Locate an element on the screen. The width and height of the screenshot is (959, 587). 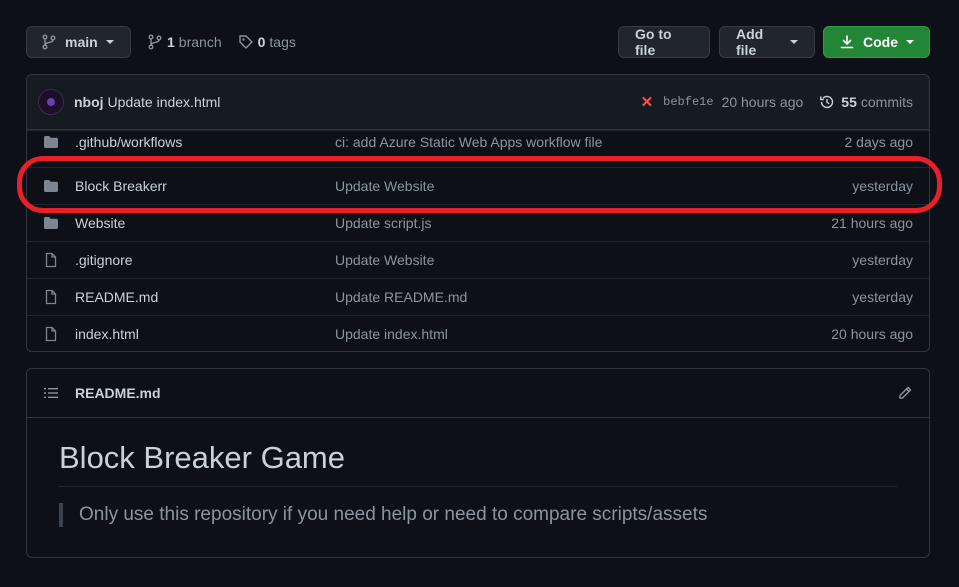
branch-selector-button: main is located at coordinates (78, 42).